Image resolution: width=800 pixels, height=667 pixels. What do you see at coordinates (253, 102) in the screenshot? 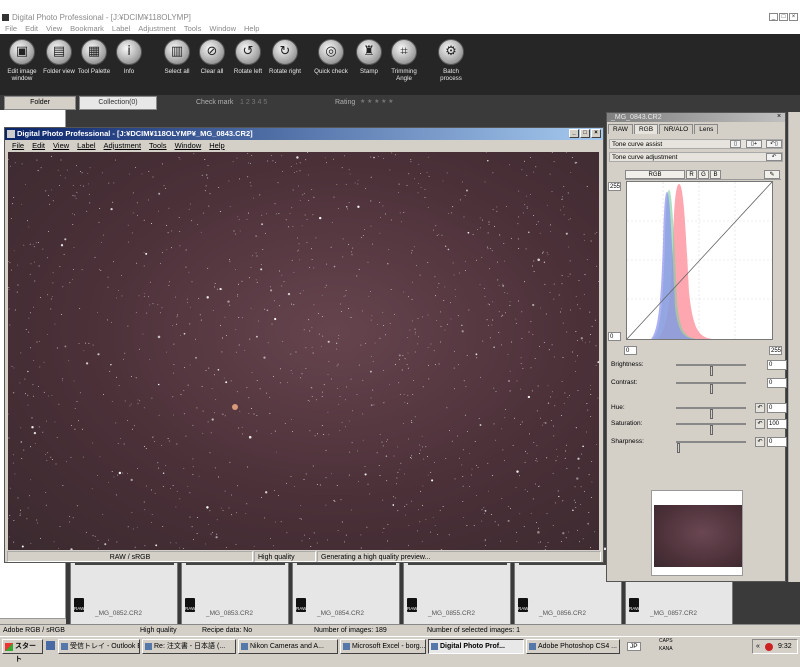
I see `check-mark-selector: 1 2 3 4 5` at bounding box center [253, 102].